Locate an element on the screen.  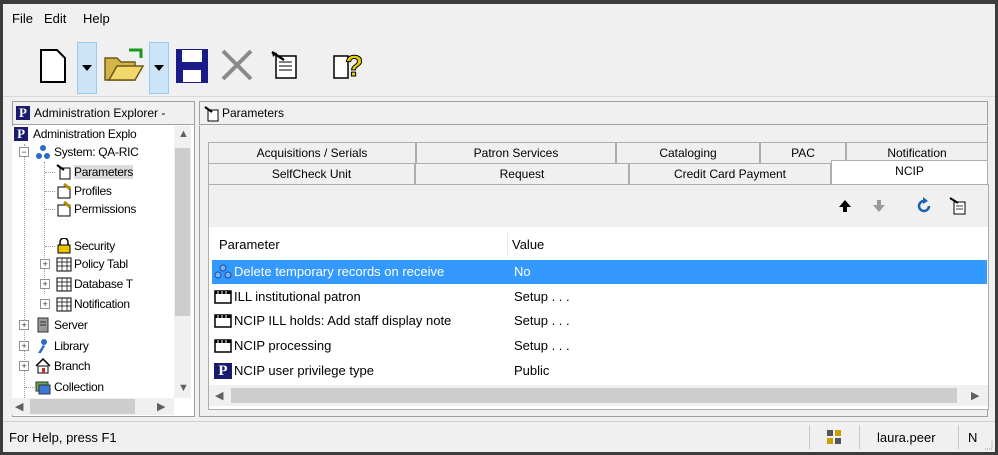
tree-vertical-scrollbar: ▲ ▼ is located at coordinates (182, 262).